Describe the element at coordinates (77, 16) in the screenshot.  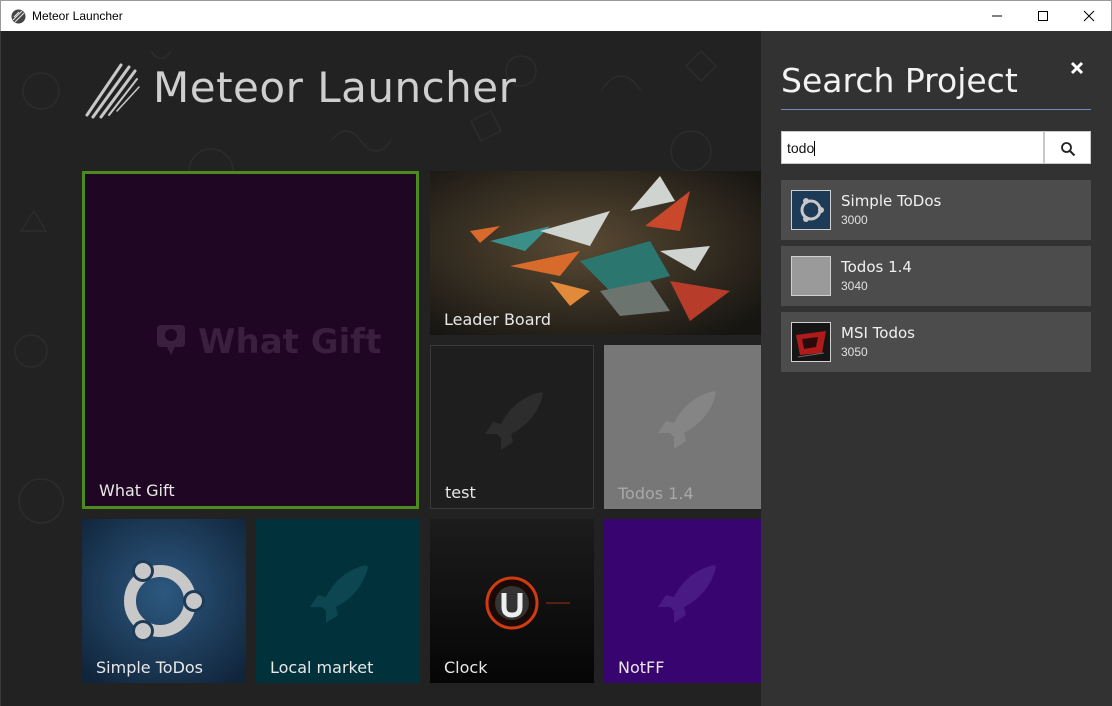
I see `window-title: Meteor Launcher` at that location.